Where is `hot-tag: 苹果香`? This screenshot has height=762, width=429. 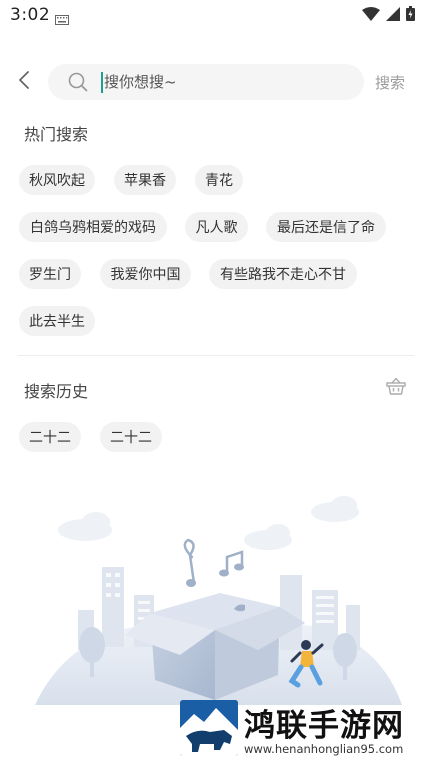
hot-tag: 苹果香 is located at coordinates (145, 180).